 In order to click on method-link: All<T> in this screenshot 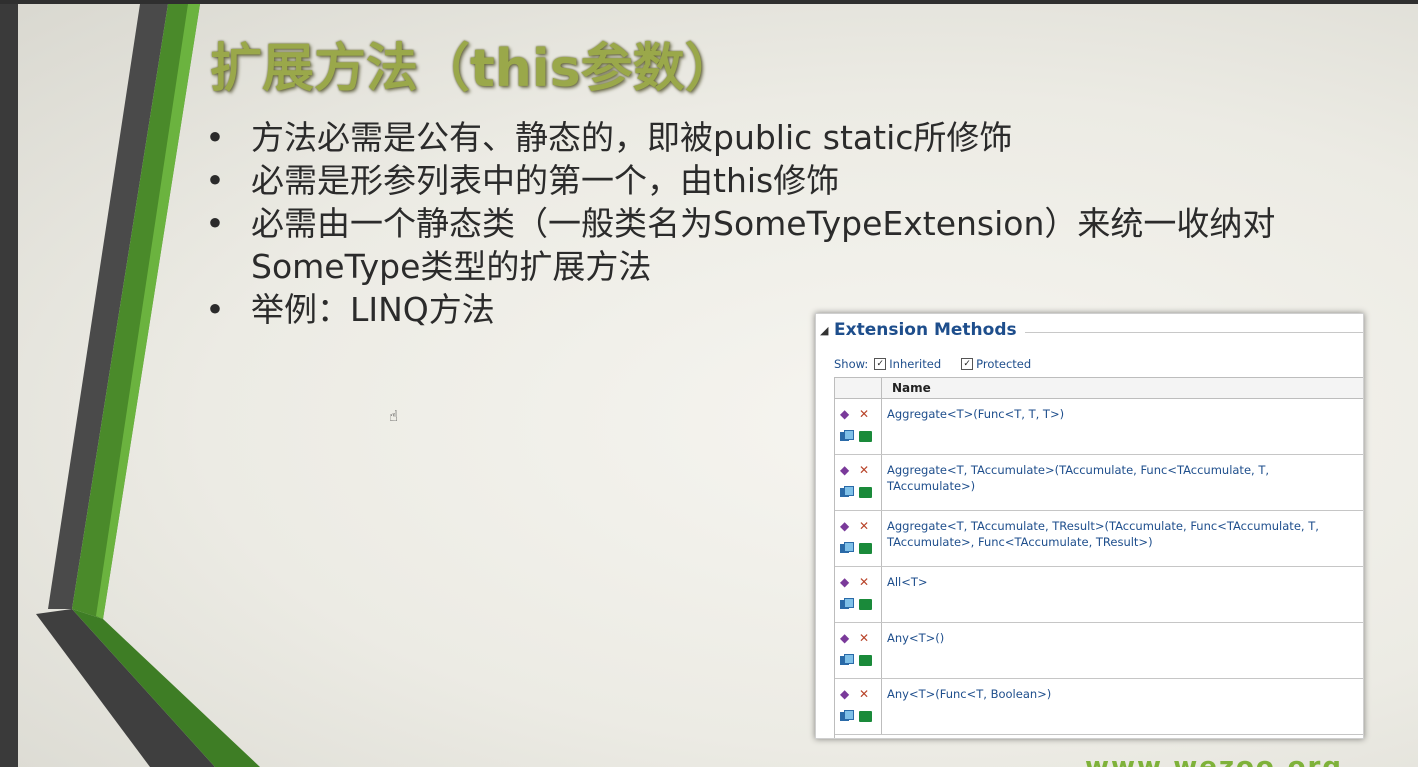, I will do `click(1122, 594)`.